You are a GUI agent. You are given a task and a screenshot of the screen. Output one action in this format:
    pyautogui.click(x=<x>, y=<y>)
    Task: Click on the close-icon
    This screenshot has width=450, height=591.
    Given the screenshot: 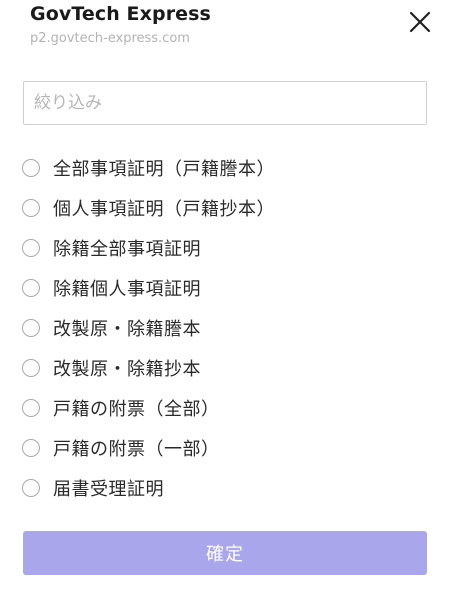 What is the action you would take?
    pyautogui.click(x=420, y=22)
    